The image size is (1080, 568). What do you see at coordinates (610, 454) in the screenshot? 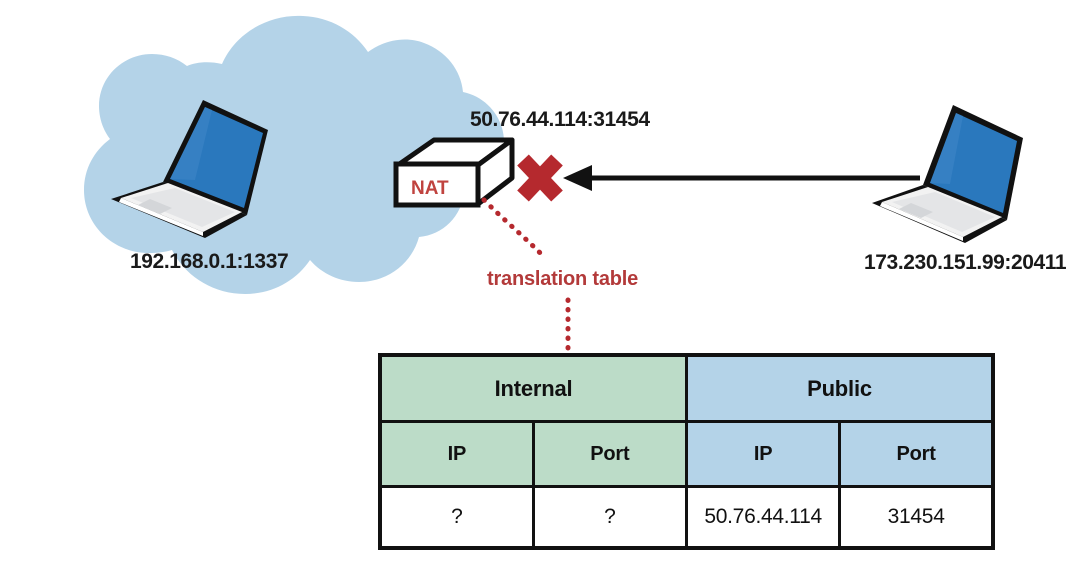
I see `column-header-internal-port: Port` at bounding box center [610, 454].